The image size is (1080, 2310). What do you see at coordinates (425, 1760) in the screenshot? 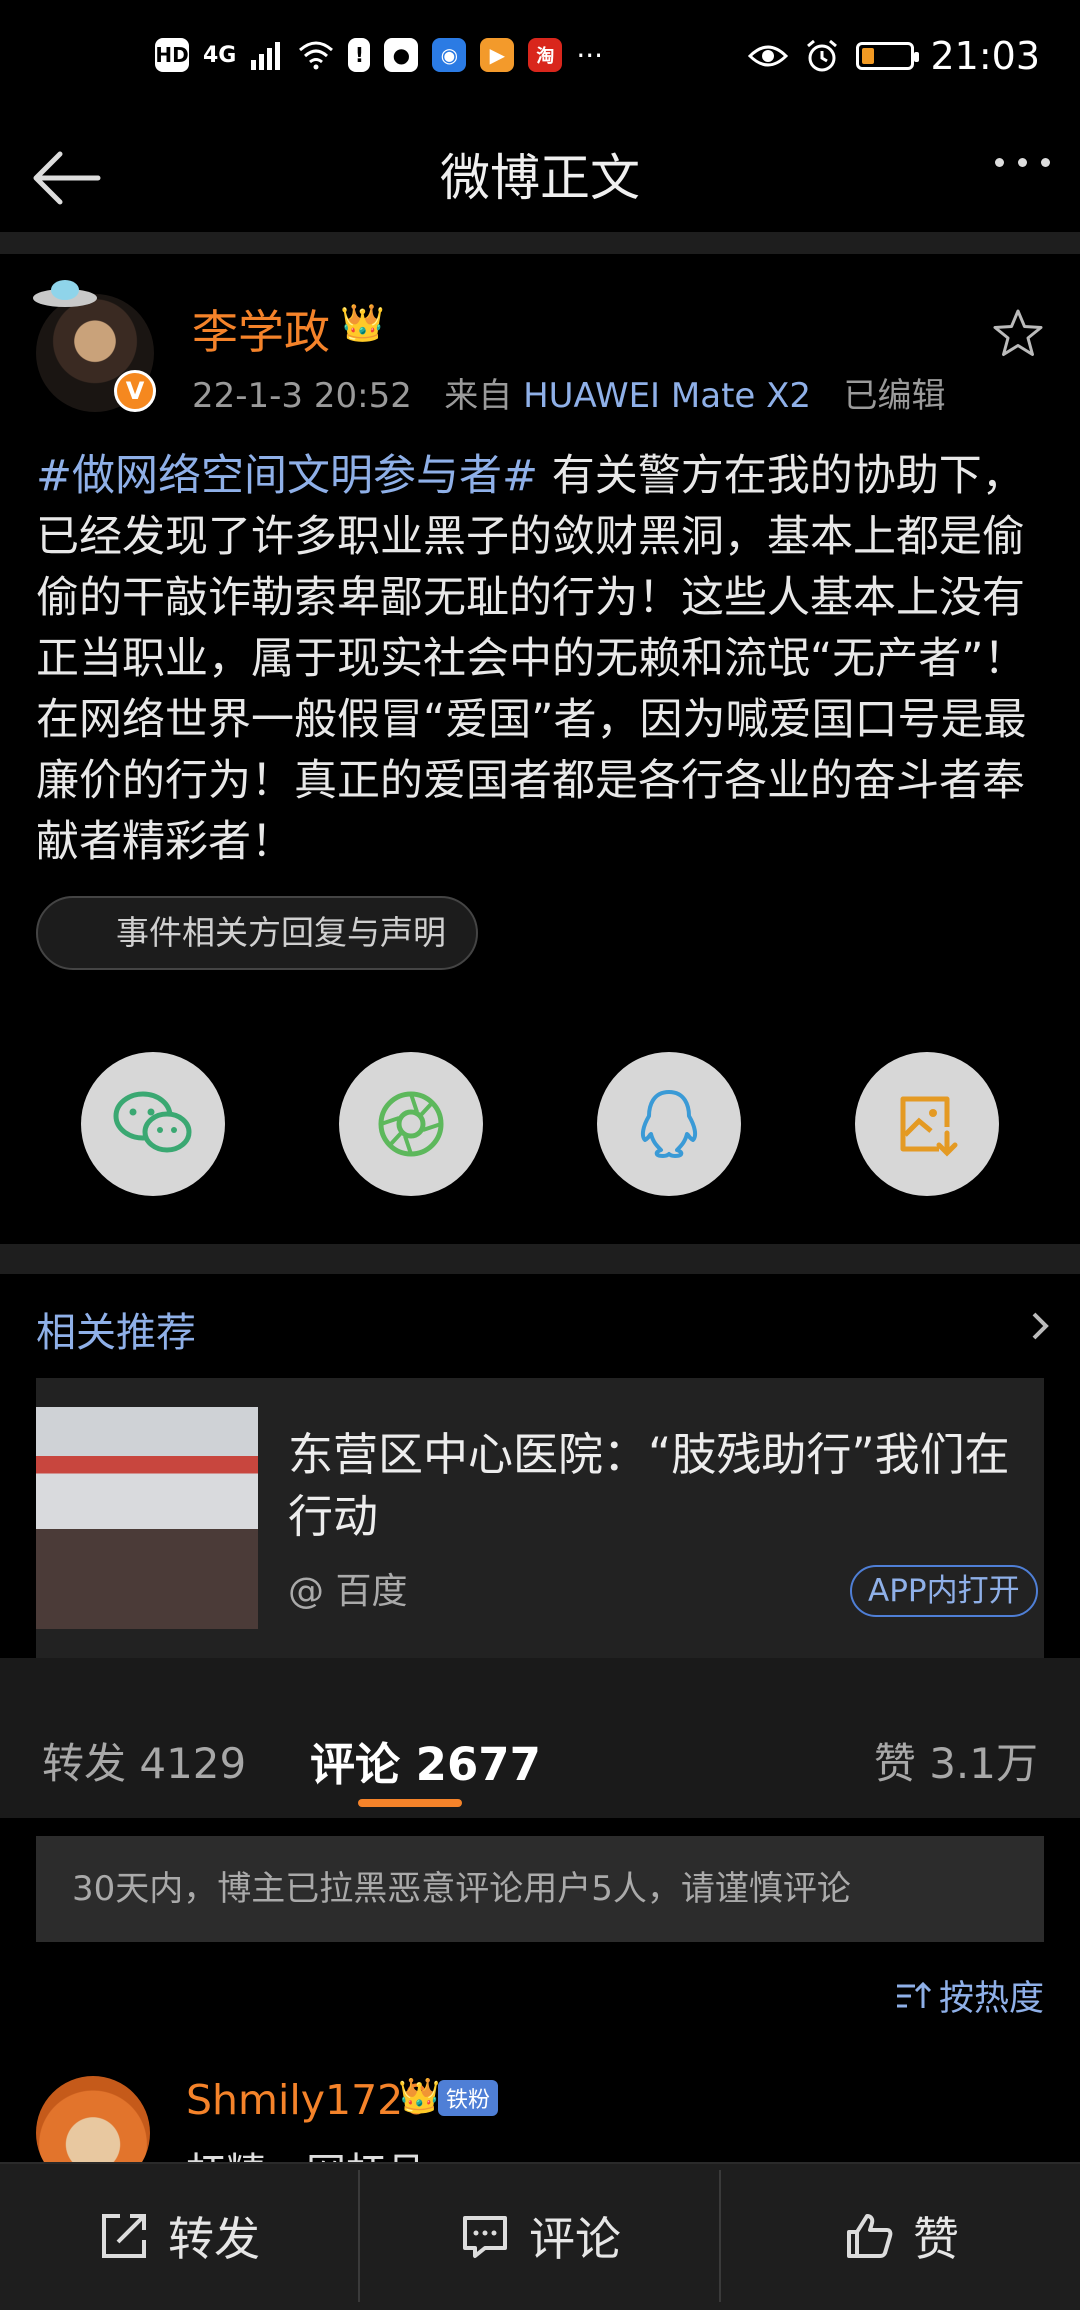
I see `tab-comment: 评论 2677` at bounding box center [425, 1760].